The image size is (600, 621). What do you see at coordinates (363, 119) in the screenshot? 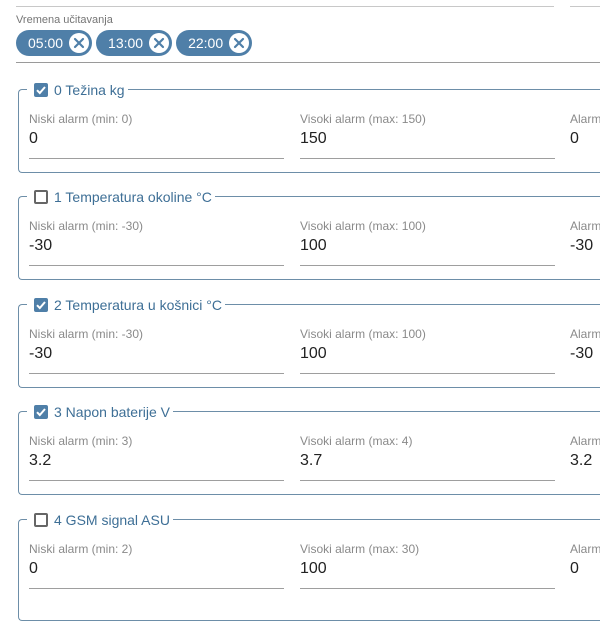
I see `high-alarm-label: Visoki alarm (max: 150)` at bounding box center [363, 119].